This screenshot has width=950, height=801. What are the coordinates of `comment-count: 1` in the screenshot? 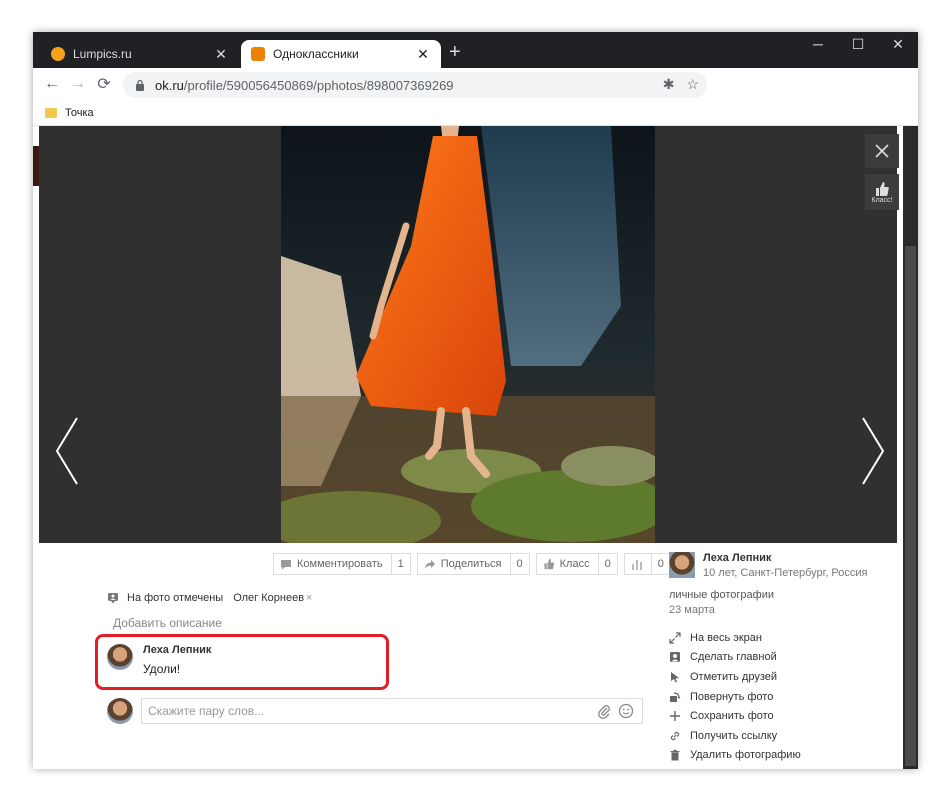 It's located at (400, 564).